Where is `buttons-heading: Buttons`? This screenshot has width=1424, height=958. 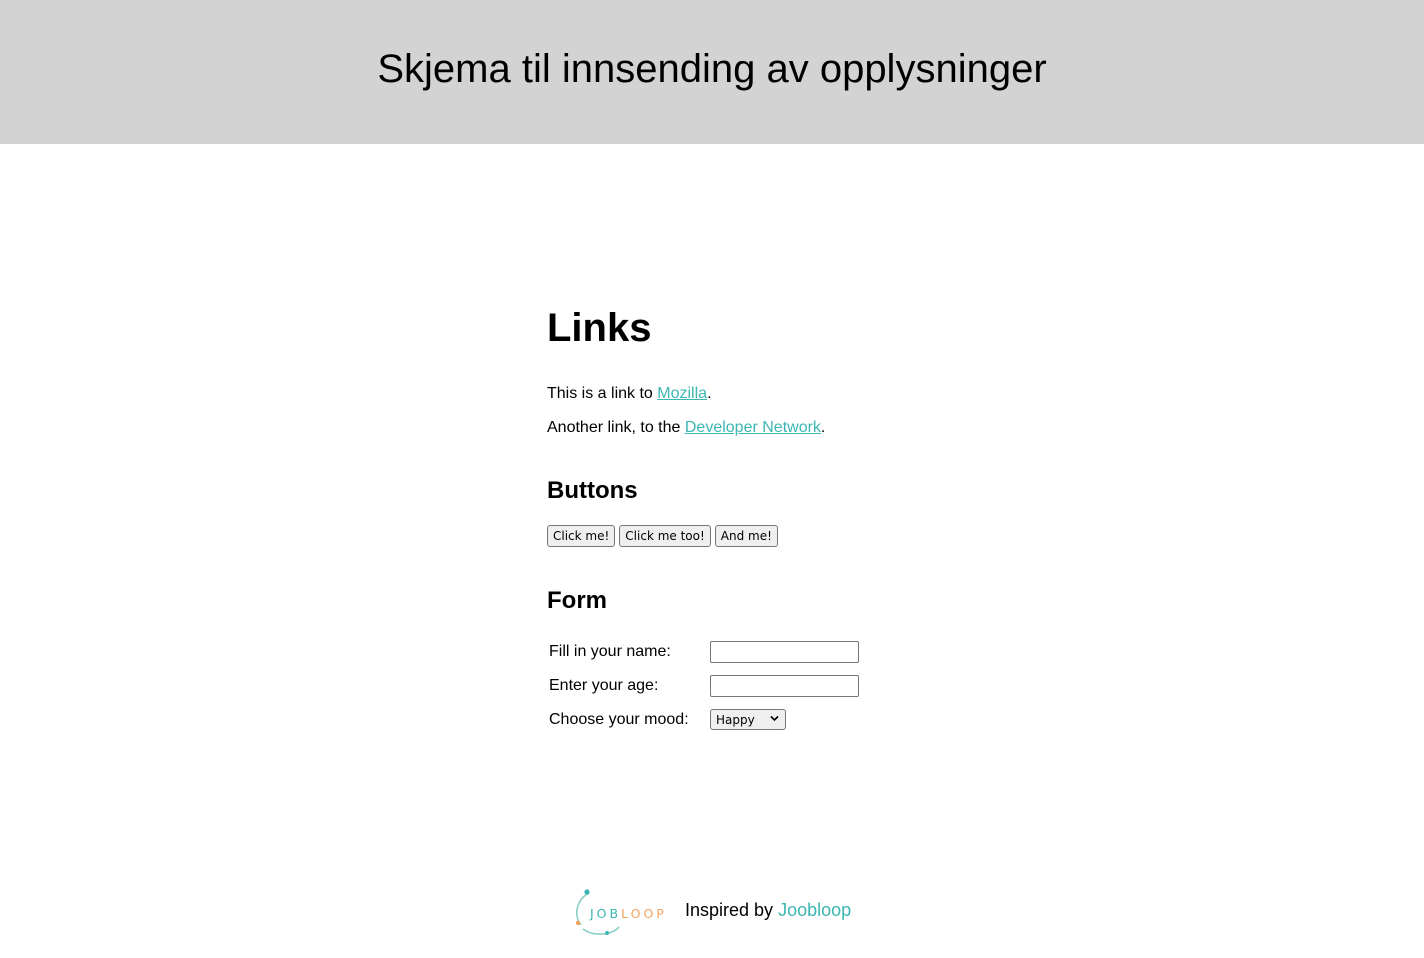
buttons-heading: Buttons is located at coordinates (592, 490).